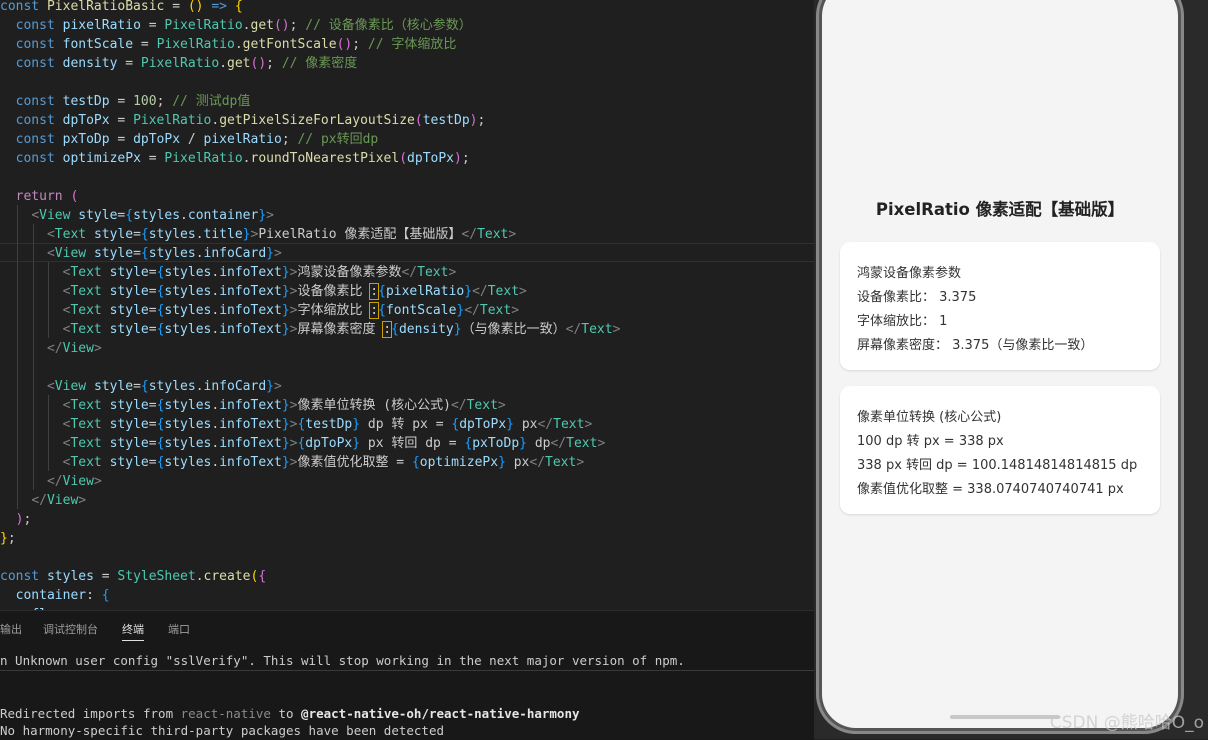 The image size is (1208, 740). What do you see at coordinates (156, 576) in the screenshot?
I see `code-token: StyleSheet` at bounding box center [156, 576].